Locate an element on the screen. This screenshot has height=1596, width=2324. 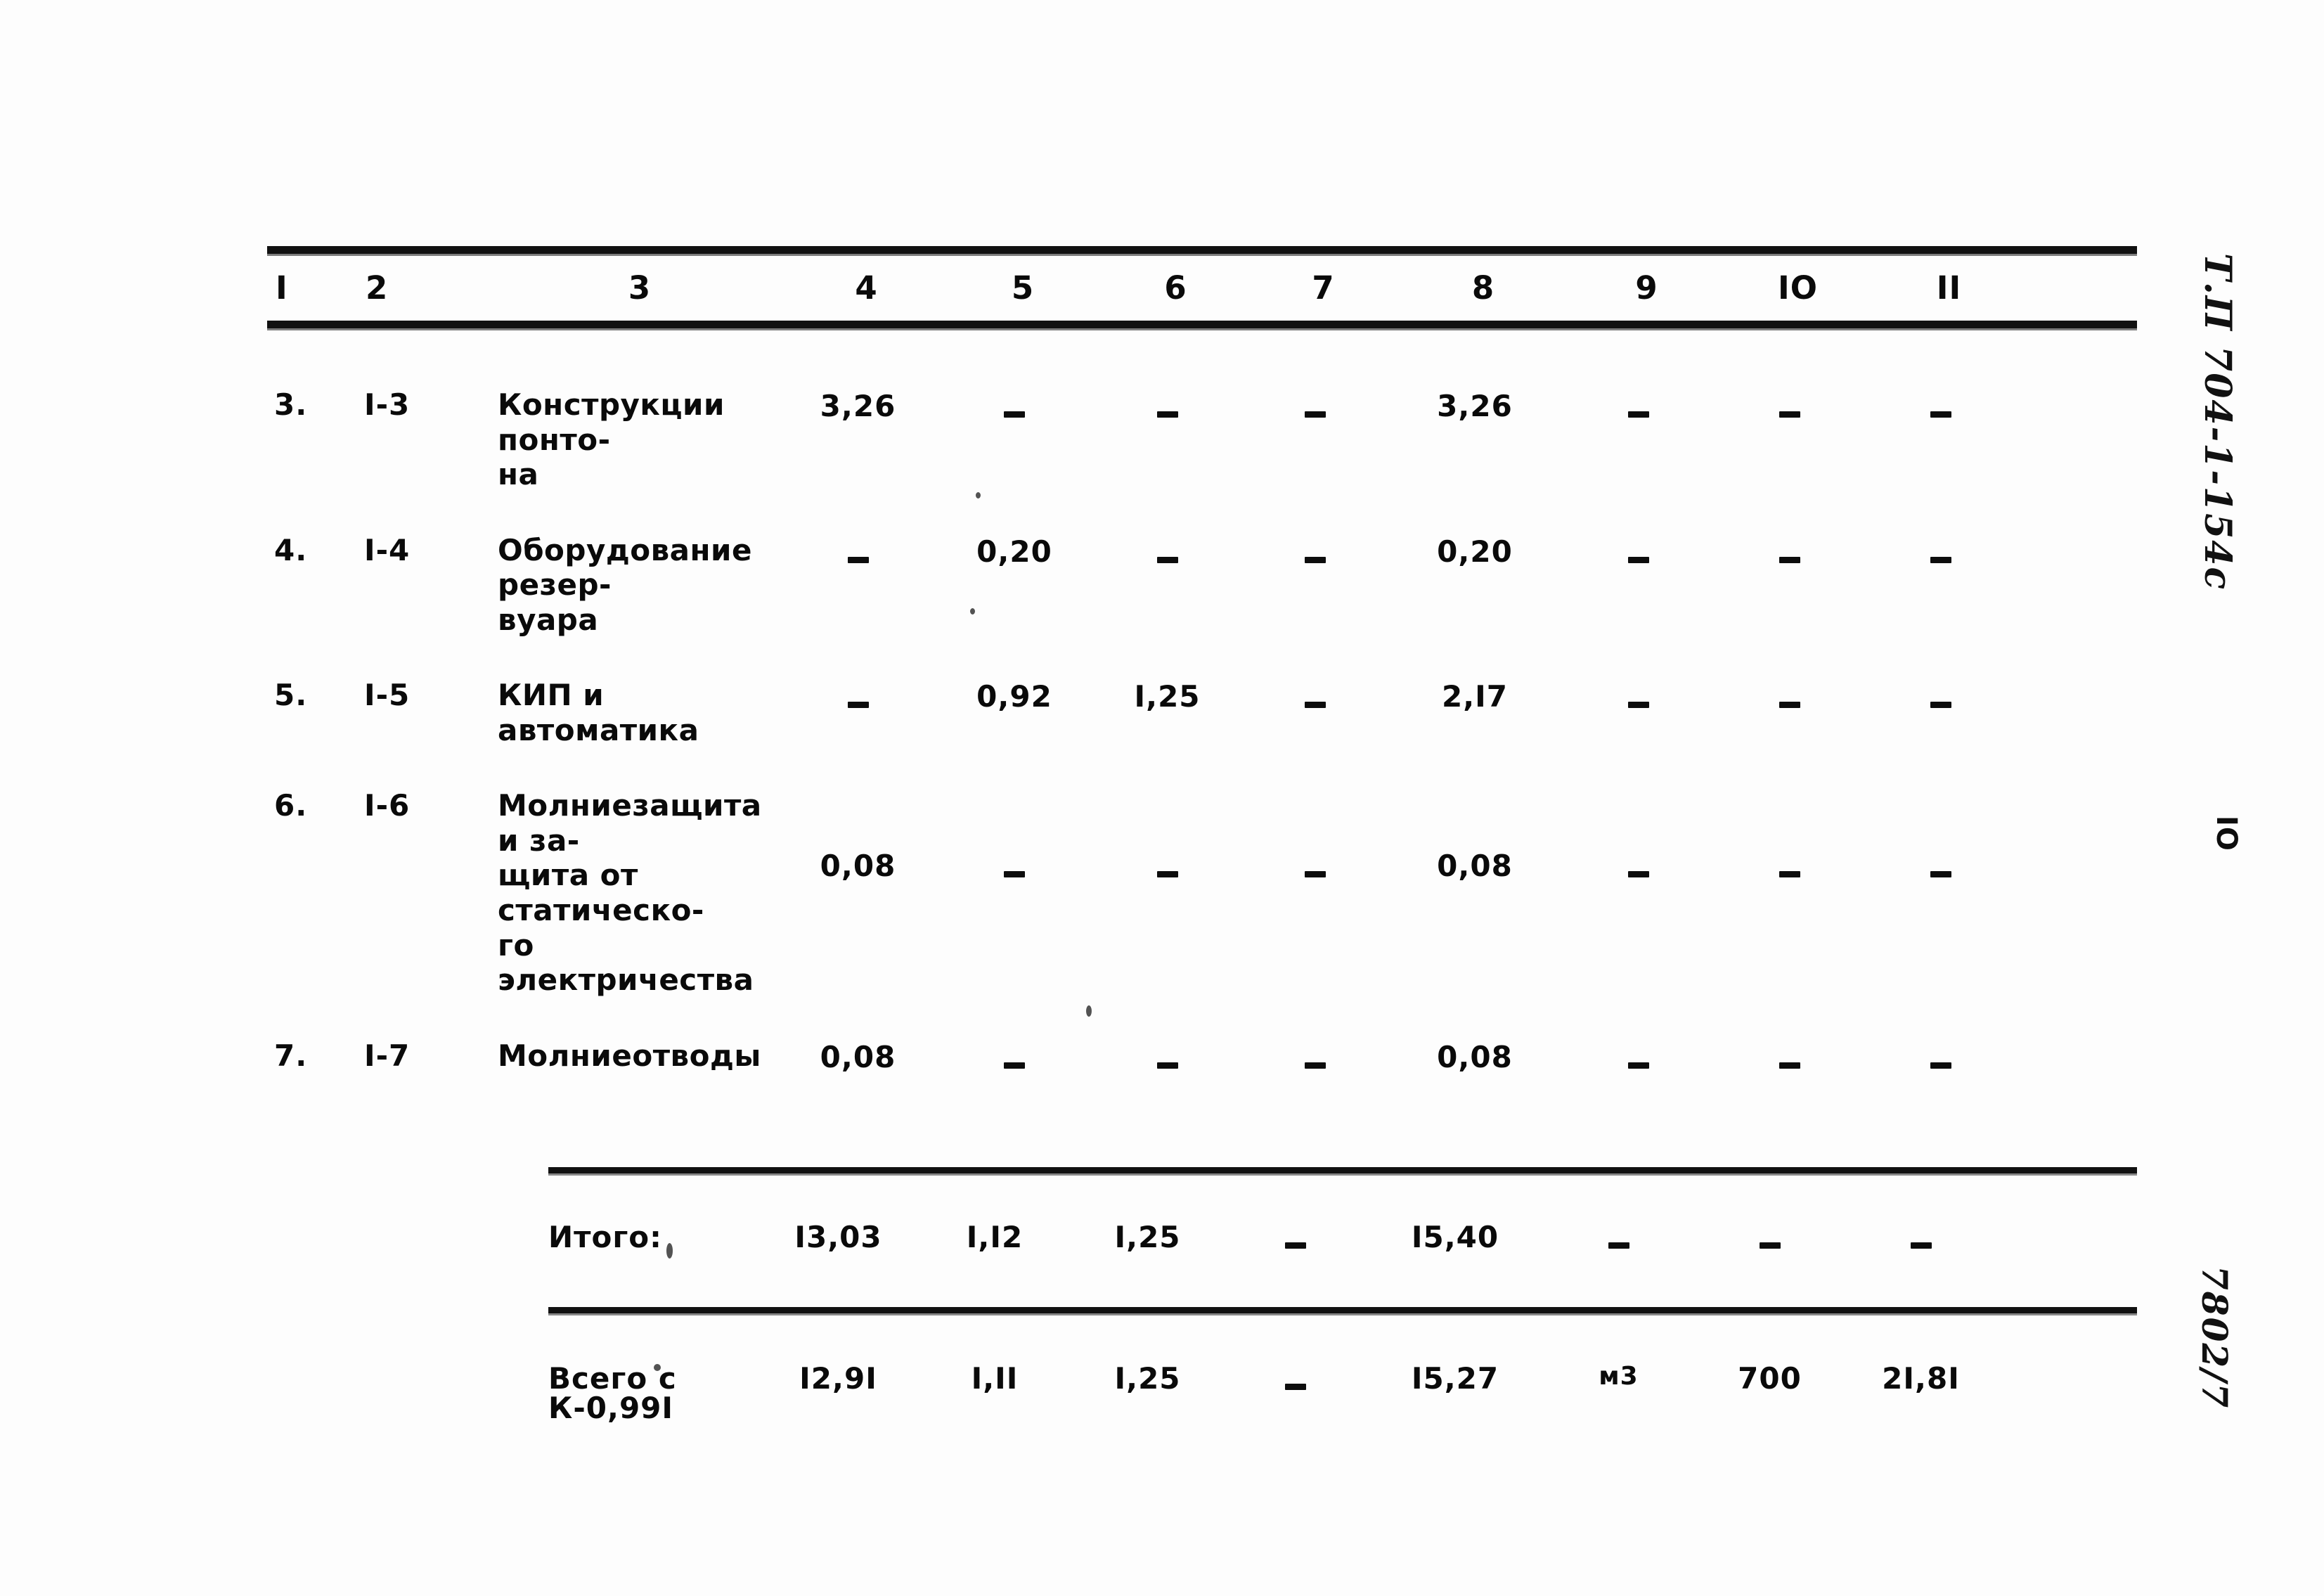
grand-total-col10: 700 is located at coordinates (1770, 1378).